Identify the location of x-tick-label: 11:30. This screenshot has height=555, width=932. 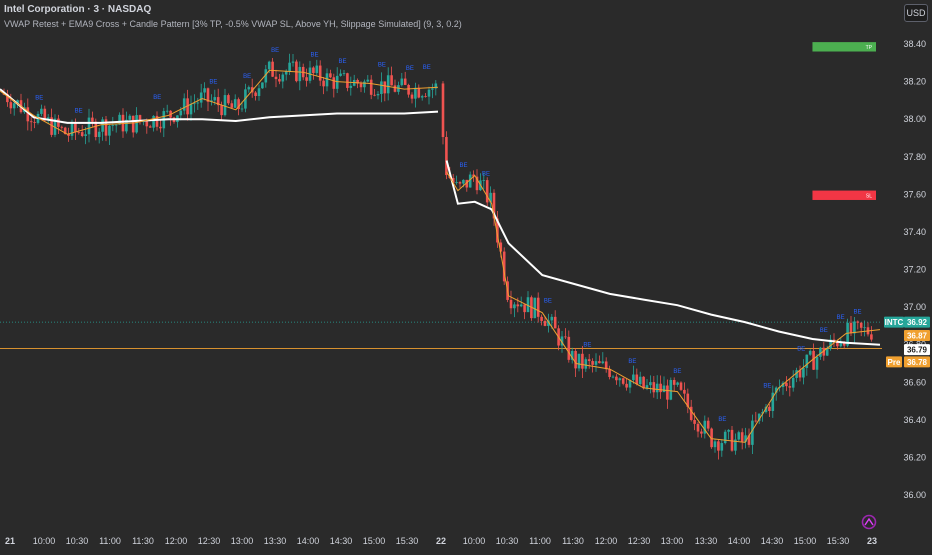
(573, 541).